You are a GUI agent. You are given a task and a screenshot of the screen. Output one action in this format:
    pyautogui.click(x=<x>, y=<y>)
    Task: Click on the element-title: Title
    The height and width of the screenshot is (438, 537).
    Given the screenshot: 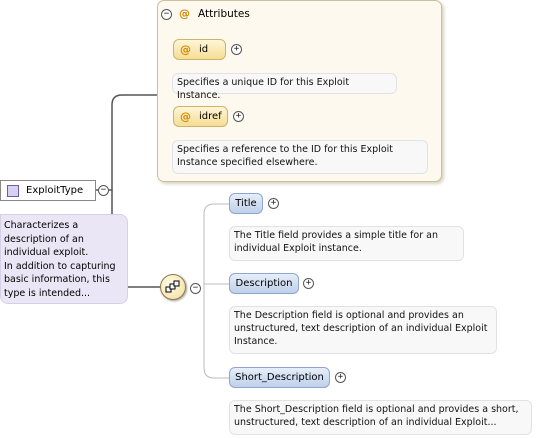 What is the action you would take?
    pyautogui.click(x=246, y=203)
    